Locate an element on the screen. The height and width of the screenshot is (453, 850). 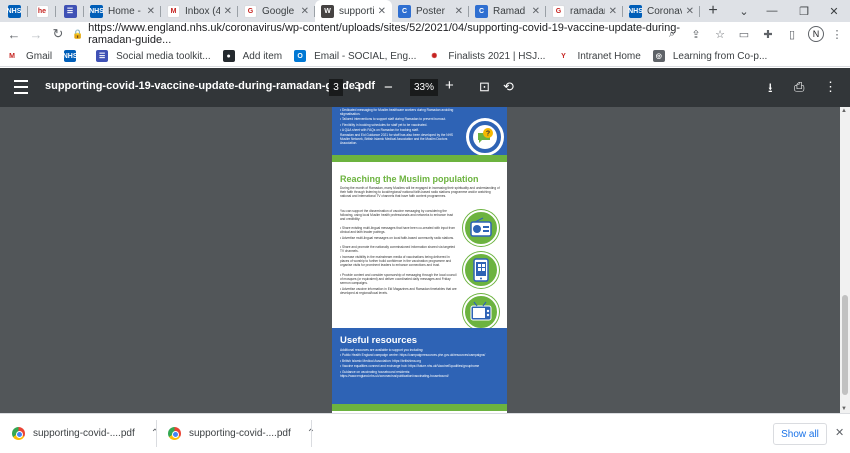
chevron-up-icon: ⌃ is located at coordinates (155, 433).